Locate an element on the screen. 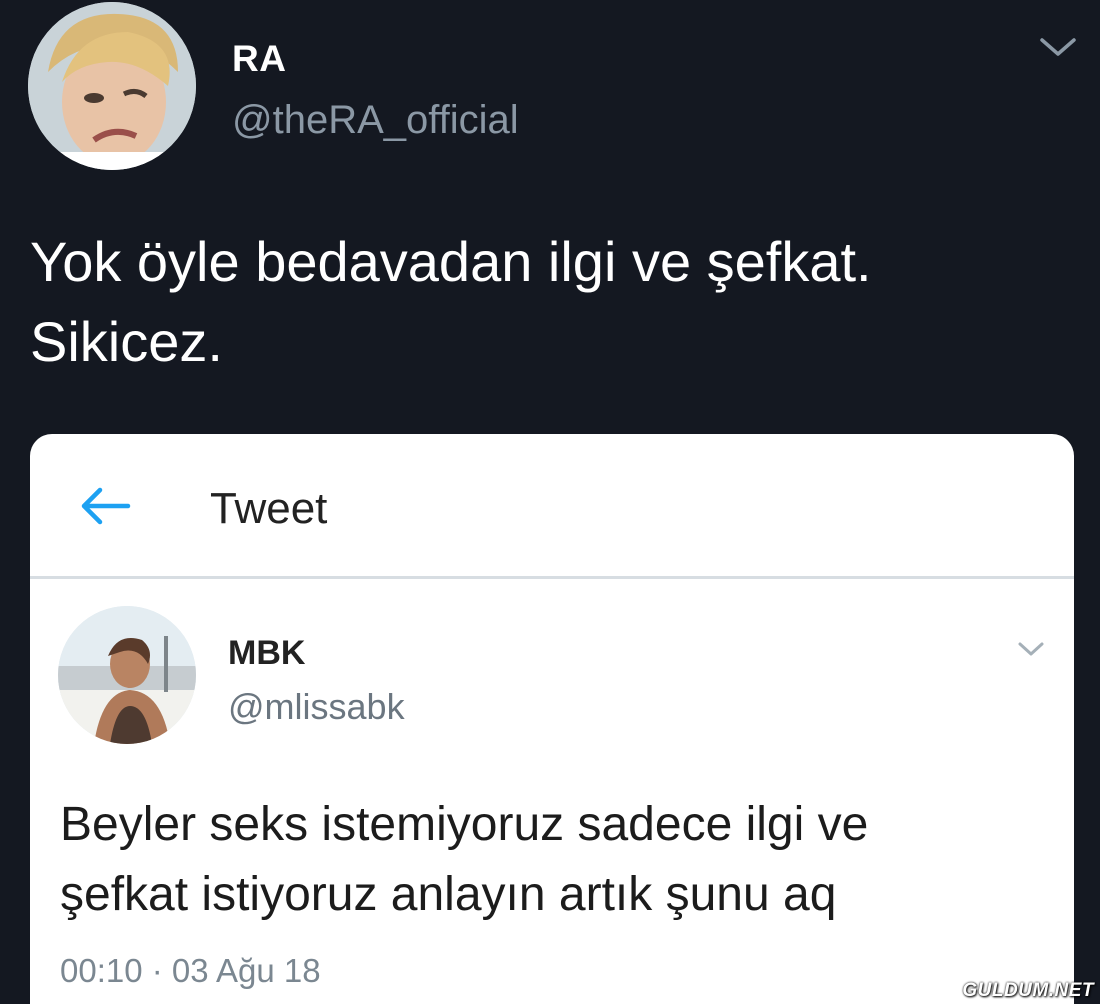 The image size is (1100, 1004). tweet-timestamp: 00:10 · 03 Ağu 18 is located at coordinates (190, 971).